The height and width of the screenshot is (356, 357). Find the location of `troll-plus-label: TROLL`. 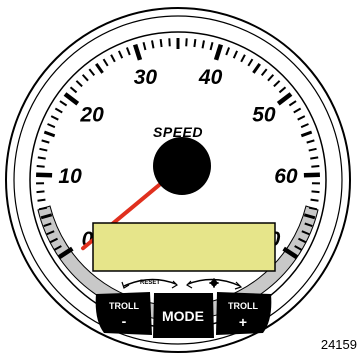

troll-plus-label: TROLL is located at coordinates (243, 306).